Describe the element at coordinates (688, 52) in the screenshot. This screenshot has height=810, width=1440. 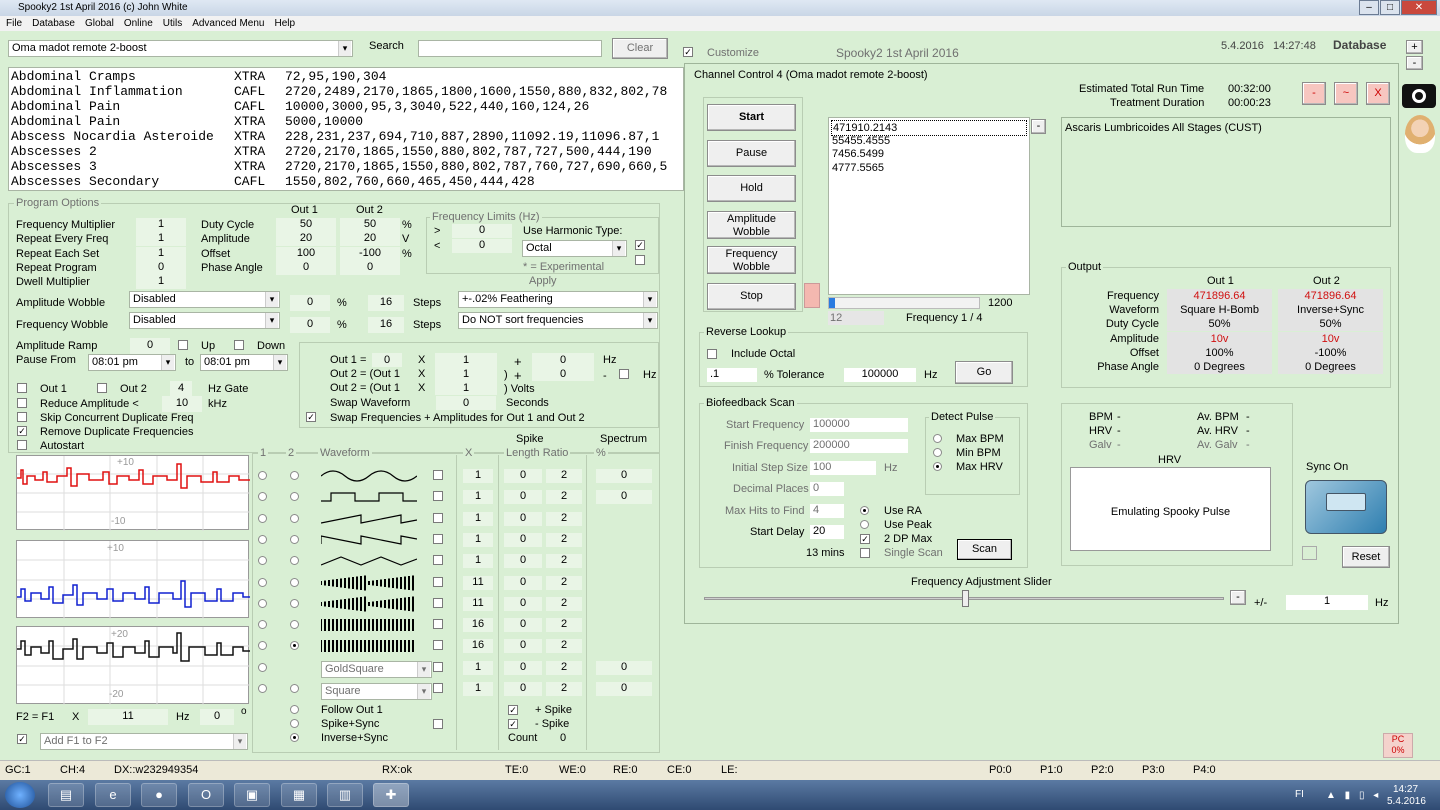
I see `customize-checkbox: ✓` at that location.